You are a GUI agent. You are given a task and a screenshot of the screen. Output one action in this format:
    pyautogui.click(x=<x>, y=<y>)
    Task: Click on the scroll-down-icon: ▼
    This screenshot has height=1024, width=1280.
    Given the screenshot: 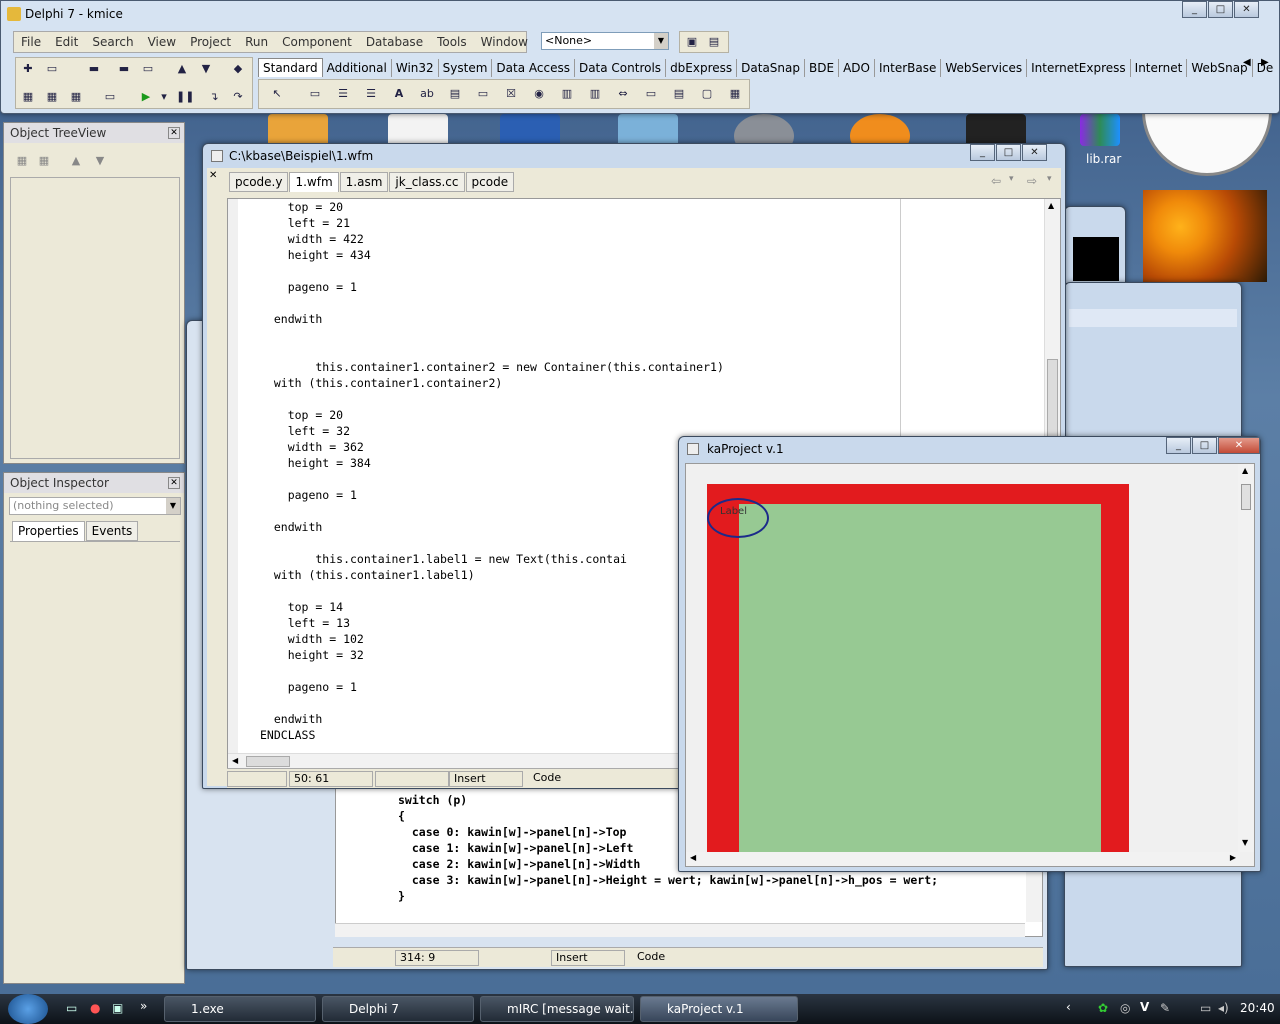 What is the action you would take?
    pyautogui.click(x=1245, y=842)
    